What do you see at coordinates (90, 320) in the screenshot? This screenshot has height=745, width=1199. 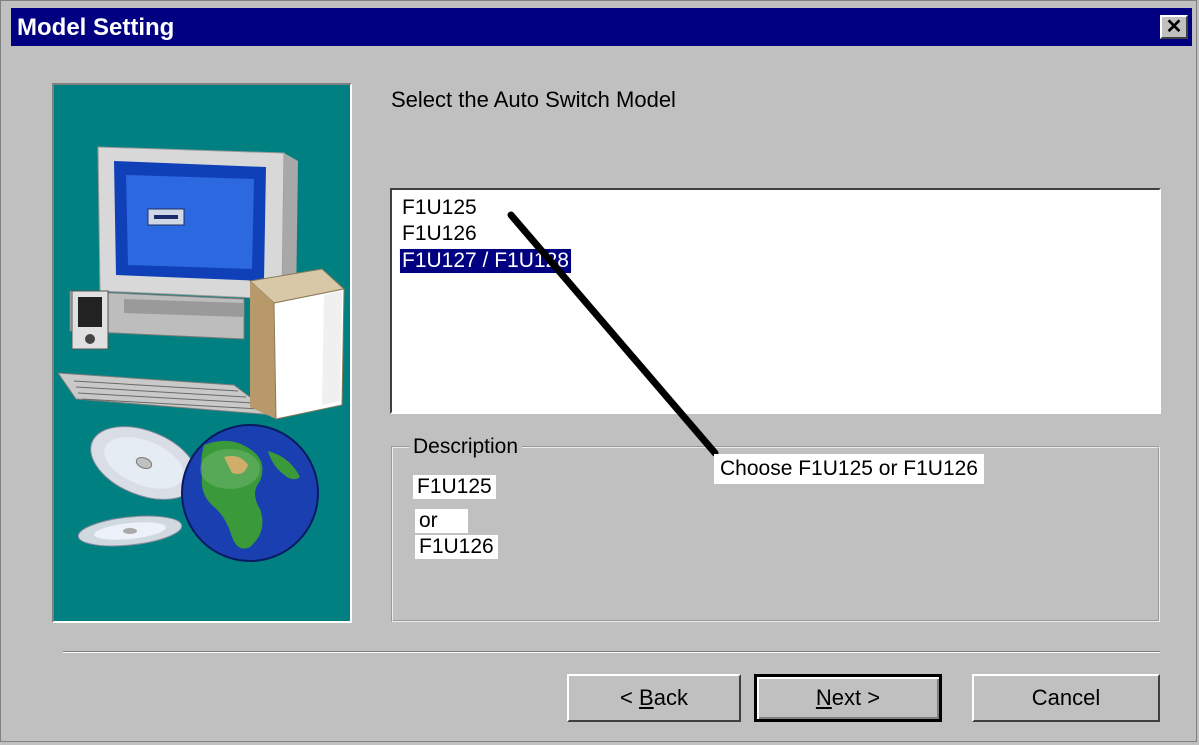 I see `speaker-icon` at bounding box center [90, 320].